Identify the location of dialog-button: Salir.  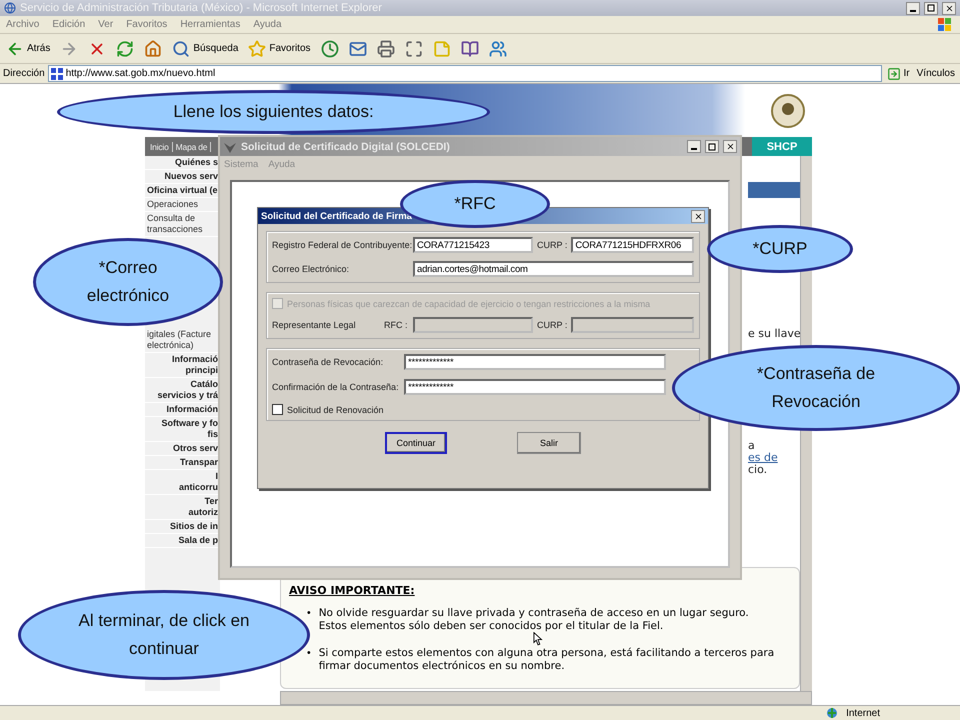
(549, 443).